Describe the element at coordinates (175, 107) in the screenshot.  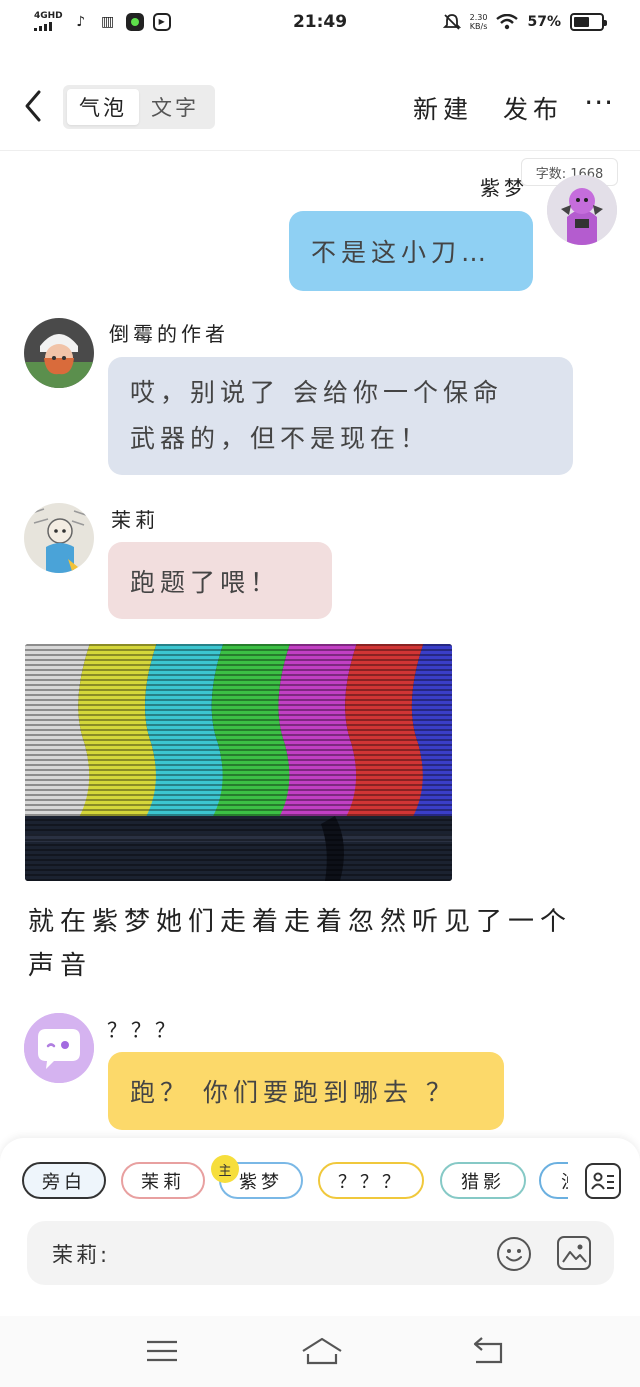
I see `tab-text: 文字` at that location.